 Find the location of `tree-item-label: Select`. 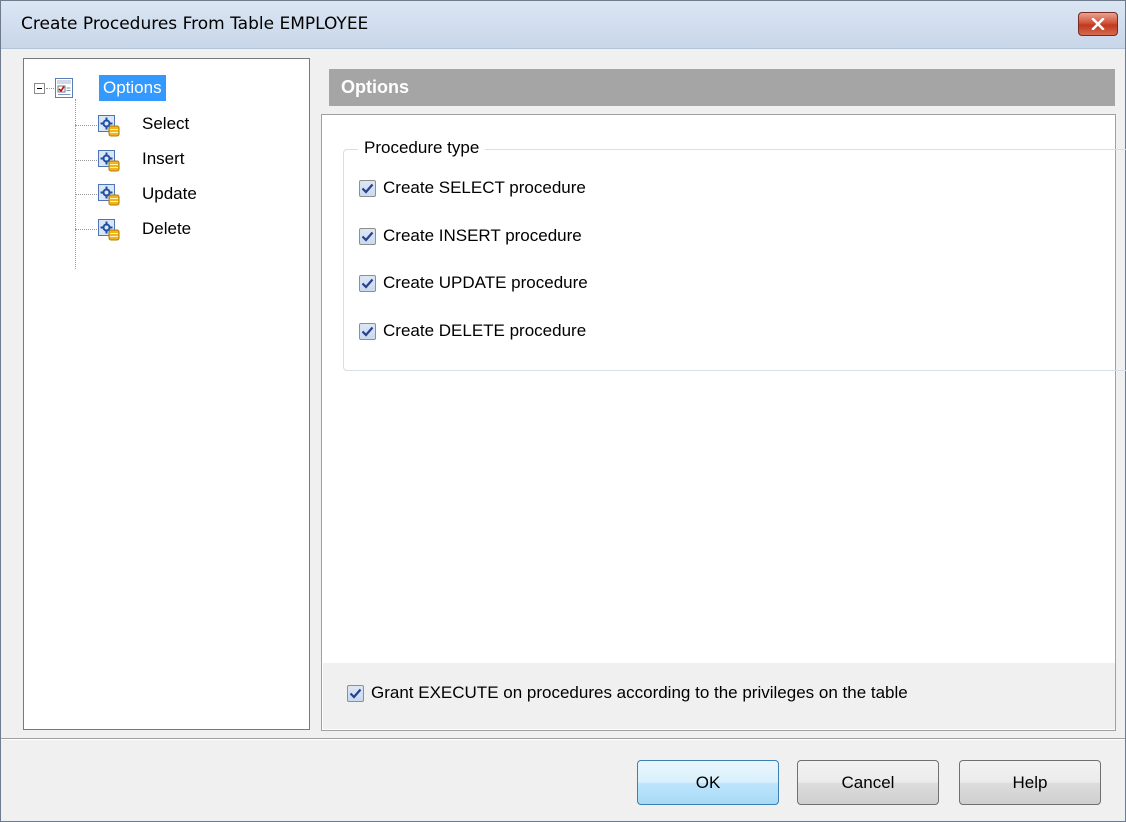

tree-item-label: Select is located at coordinates (166, 123).